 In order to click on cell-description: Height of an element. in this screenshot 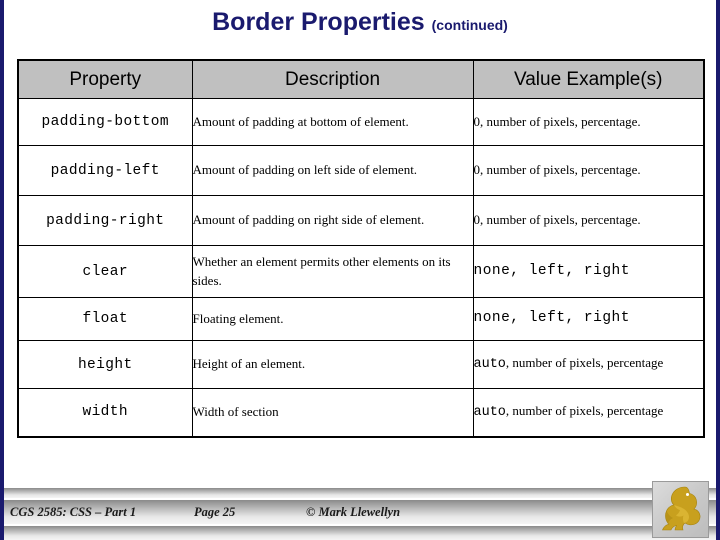, I will do `click(332, 364)`.